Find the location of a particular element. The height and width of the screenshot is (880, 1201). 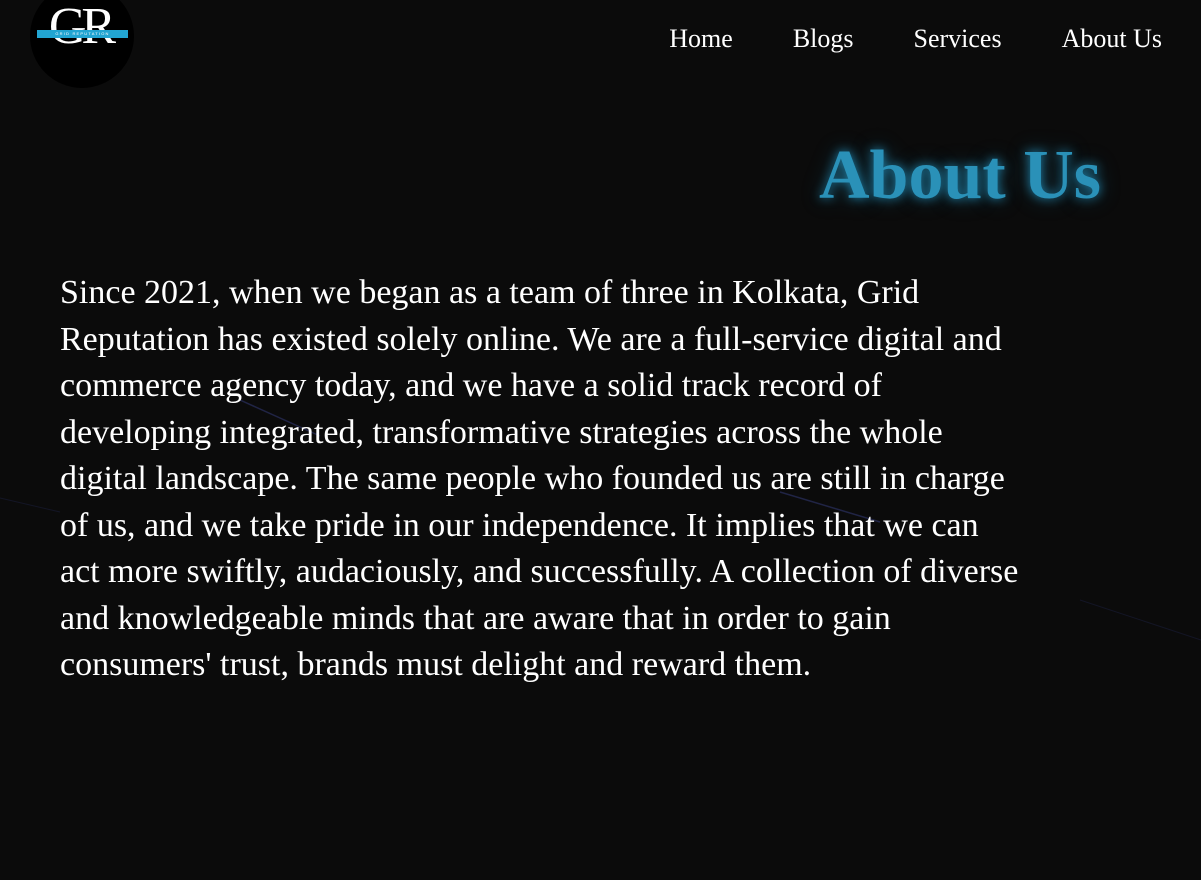

logo: GR GRID REPUTATION is located at coordinates (82, 44).